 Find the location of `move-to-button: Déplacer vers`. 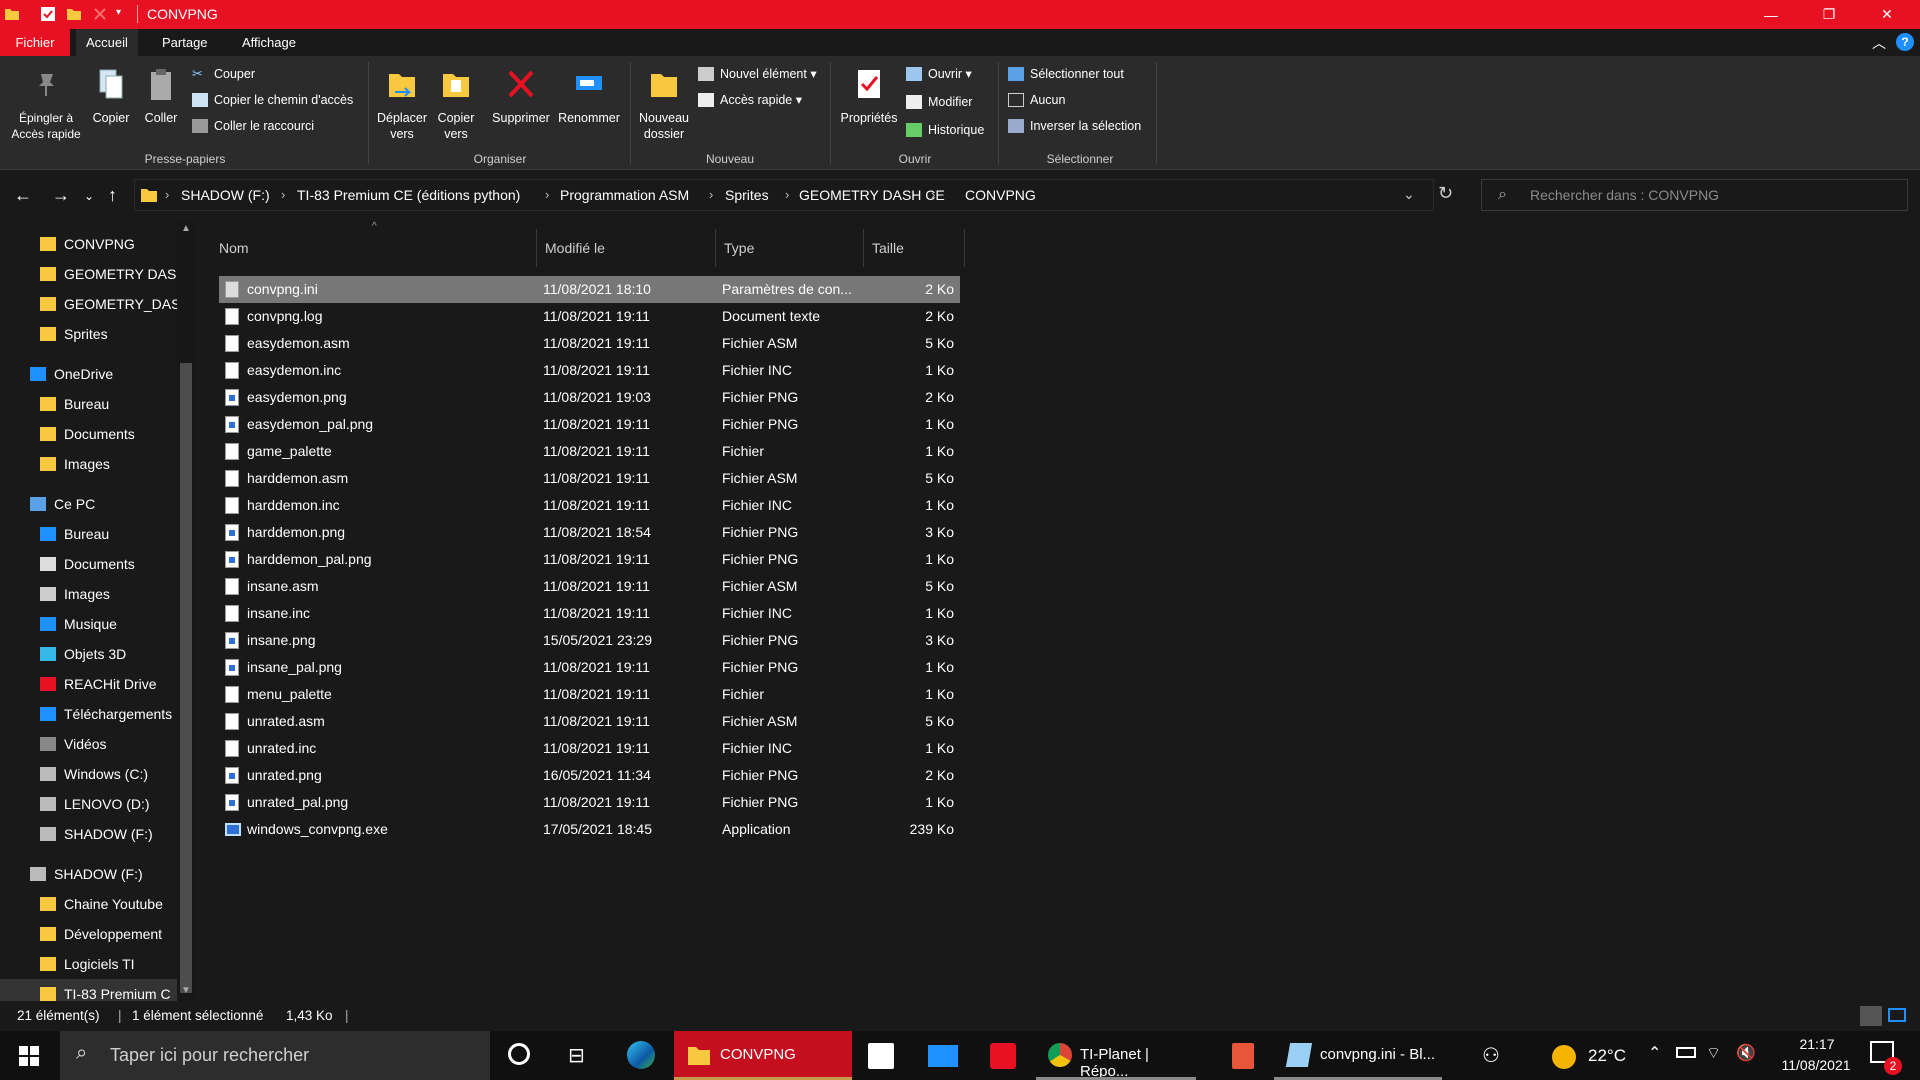

move-to-button: Déplacer vers is located at coordinates (402, 104).